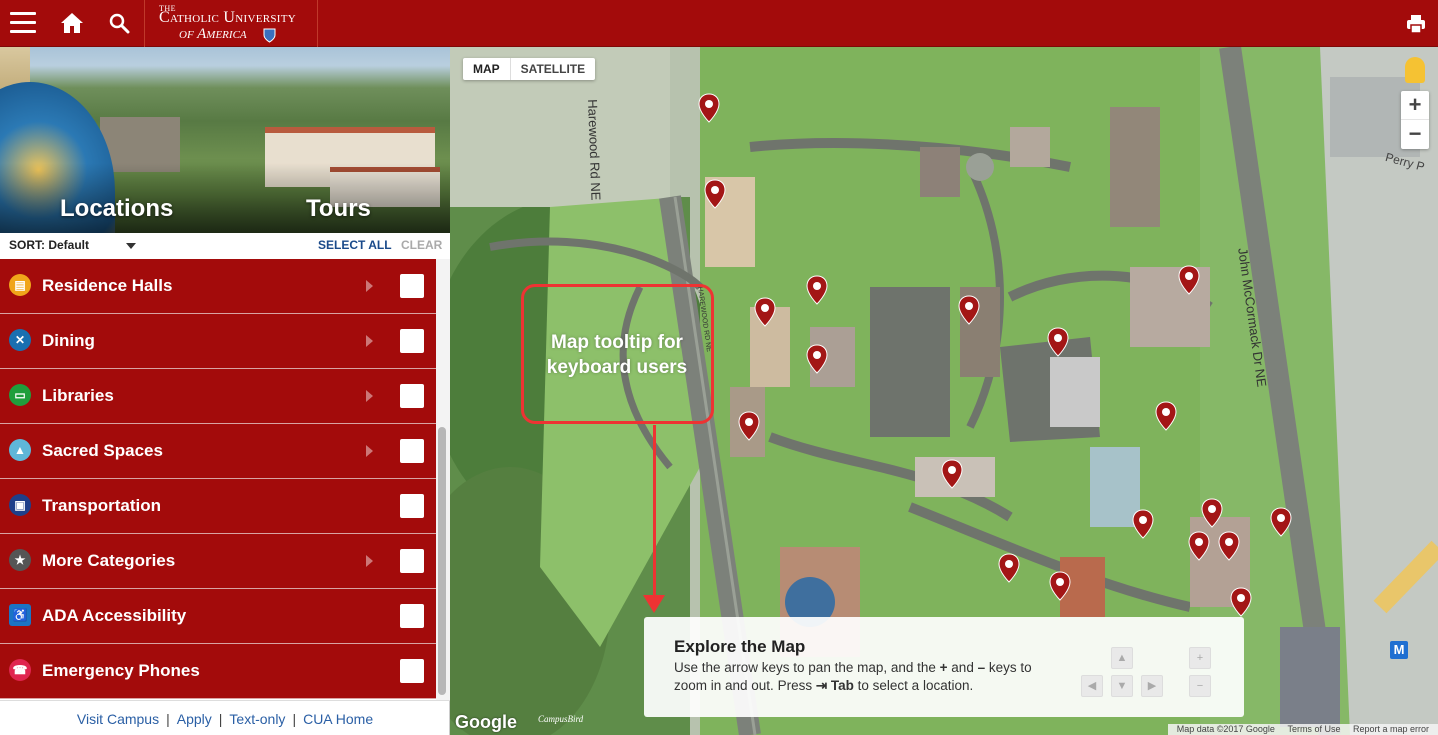 This screenshot has height=735, width=1438. Describe the element at coordinates (740, 646) in the screenshot. I see `explore-title: Explore the Map` at that location.